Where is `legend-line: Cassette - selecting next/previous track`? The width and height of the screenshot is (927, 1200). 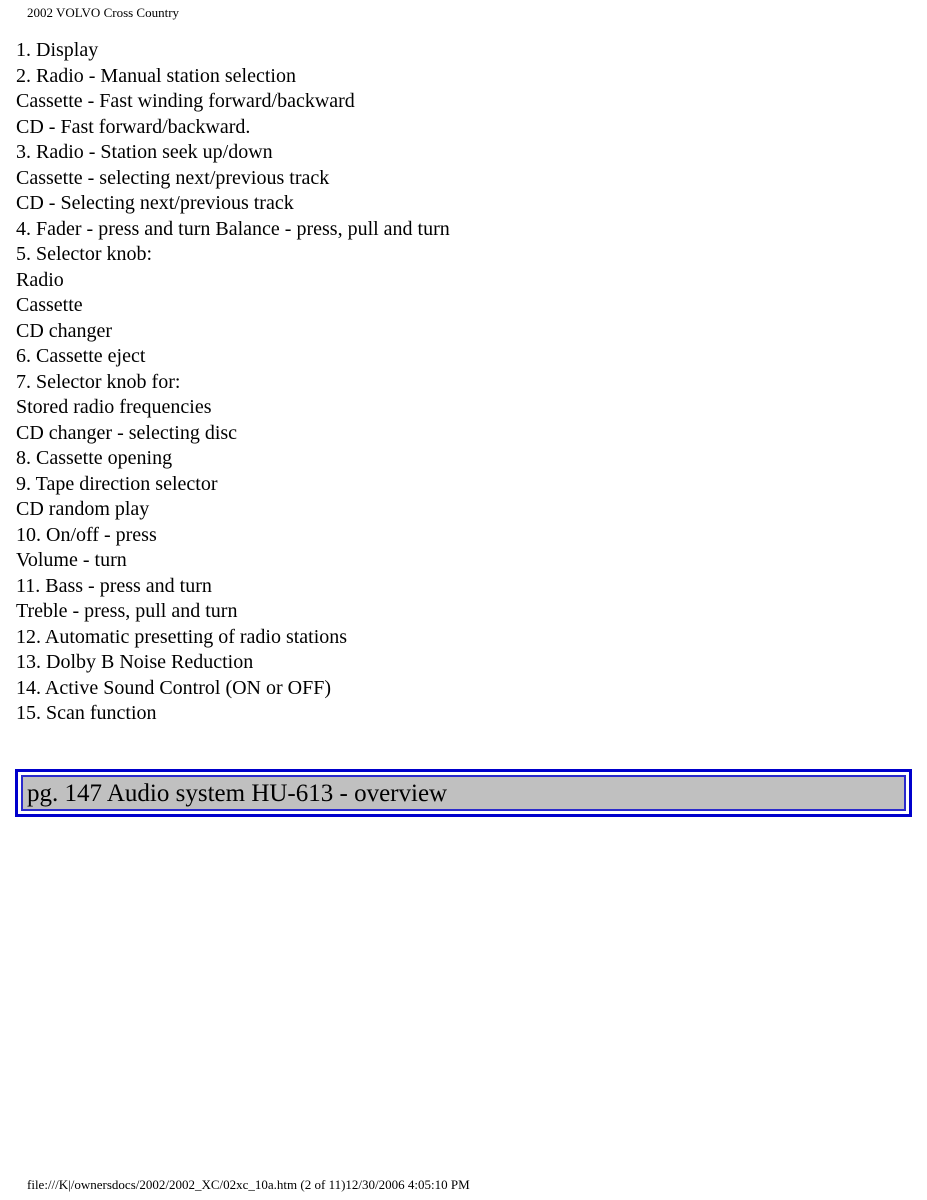
legend-line: Cassette - selecting next/previous track is located at coordinates (173, 177).